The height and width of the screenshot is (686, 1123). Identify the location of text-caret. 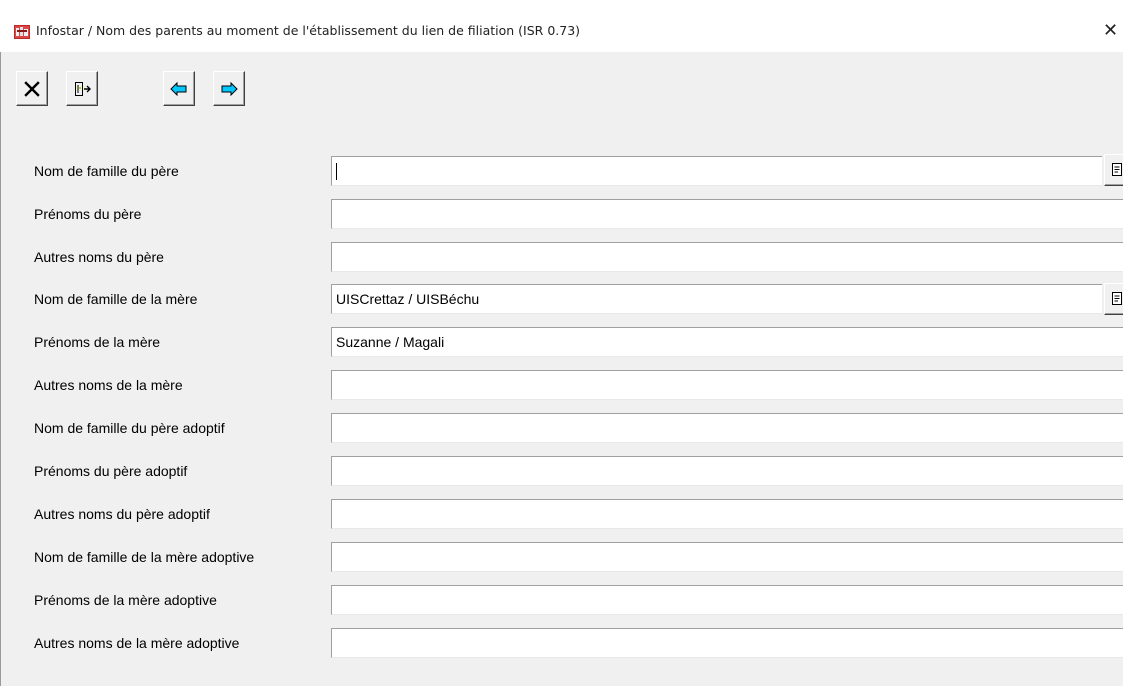
(336, 171).